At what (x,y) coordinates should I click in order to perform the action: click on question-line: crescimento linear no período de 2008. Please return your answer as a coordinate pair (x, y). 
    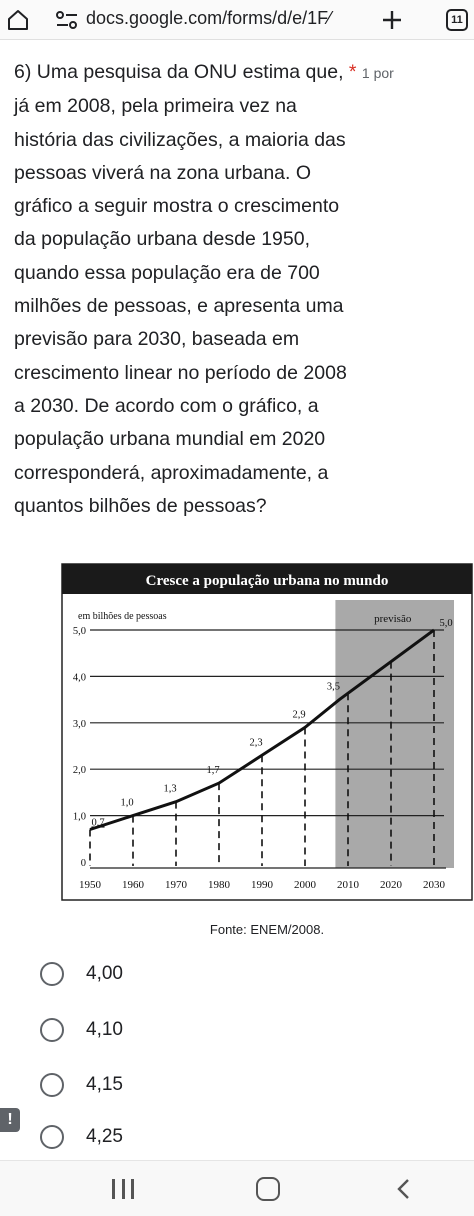
    Looking at the image, I should click on (180, 372).